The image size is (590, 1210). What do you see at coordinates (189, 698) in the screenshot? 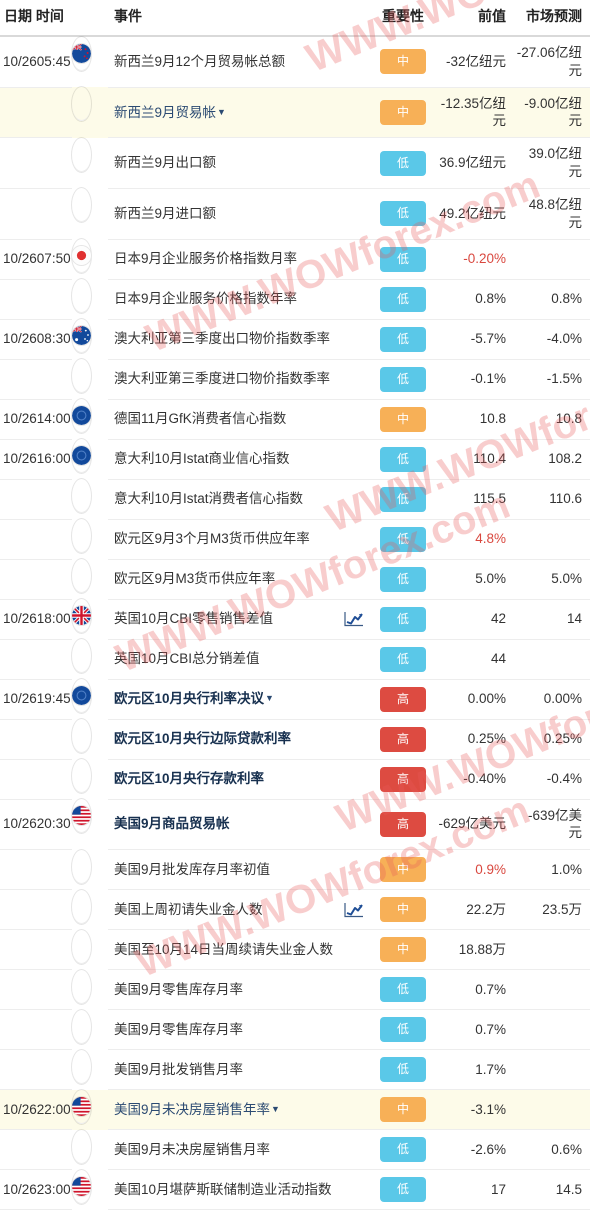
I see `event-name: 欧元区10月央行利率决议` at bounding box center [189, 698].